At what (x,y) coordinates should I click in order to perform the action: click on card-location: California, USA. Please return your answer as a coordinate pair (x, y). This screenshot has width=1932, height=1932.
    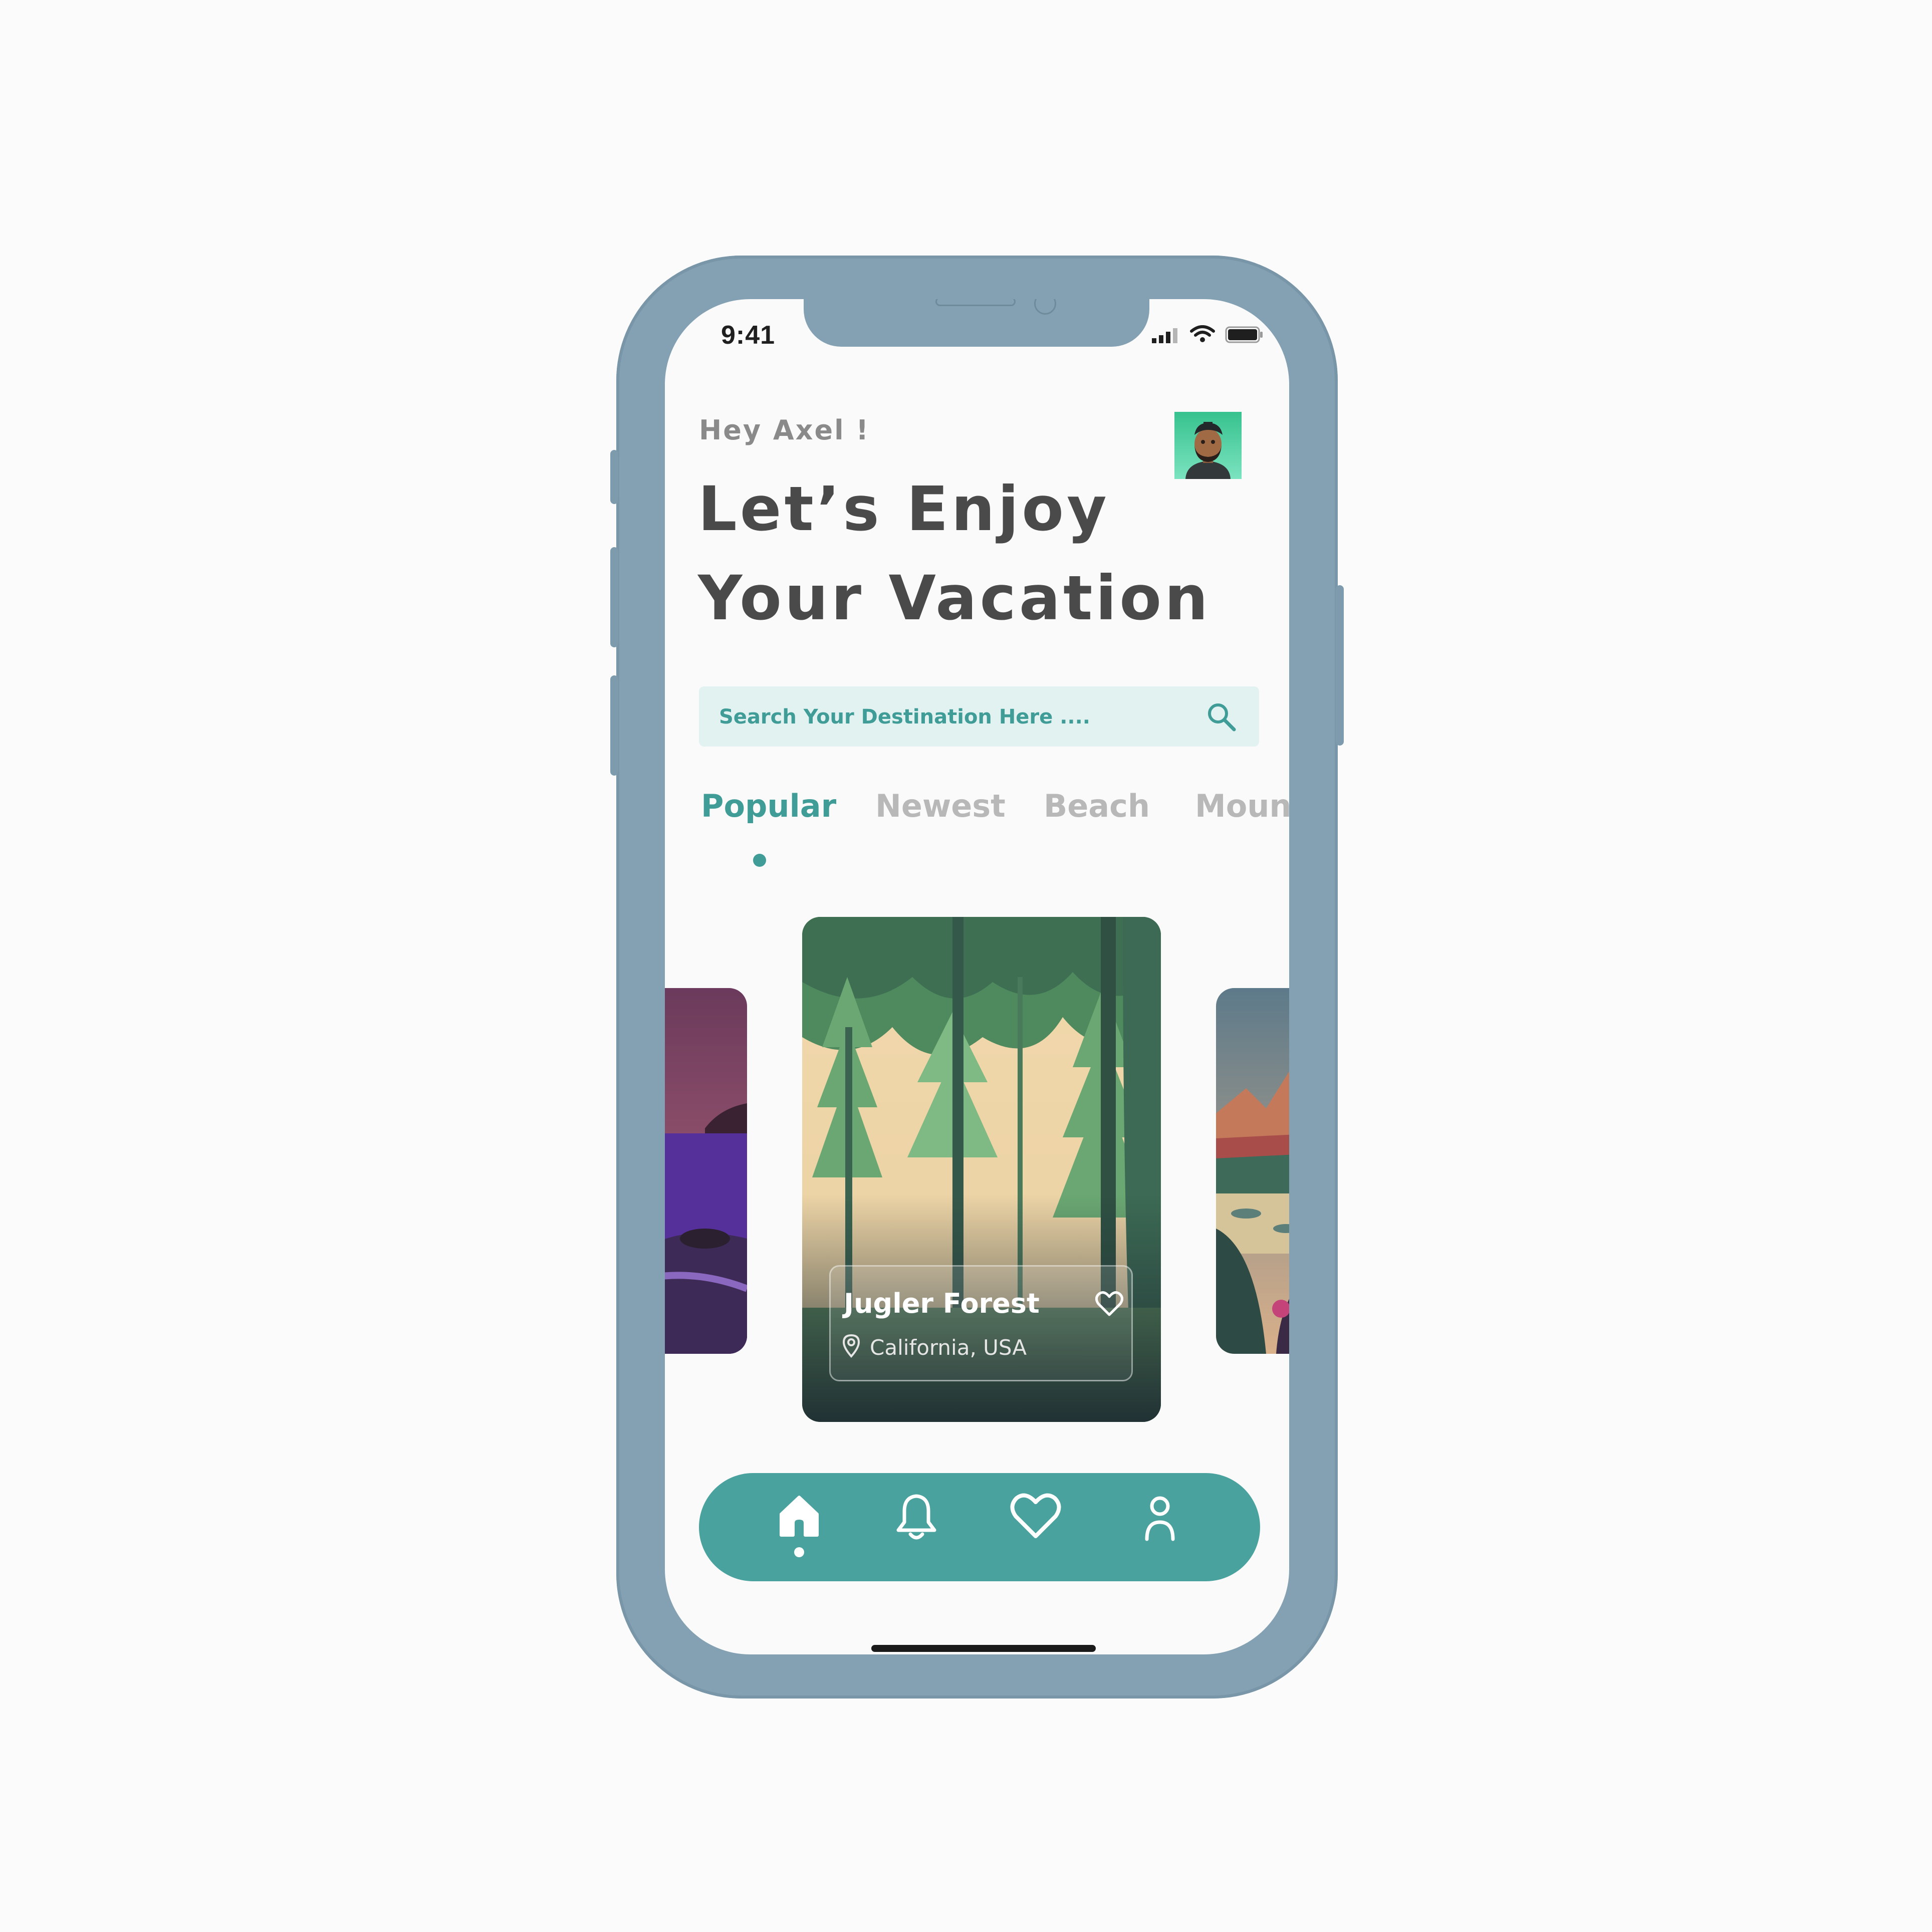
    Looking at the image, I should click on (948, 1347).